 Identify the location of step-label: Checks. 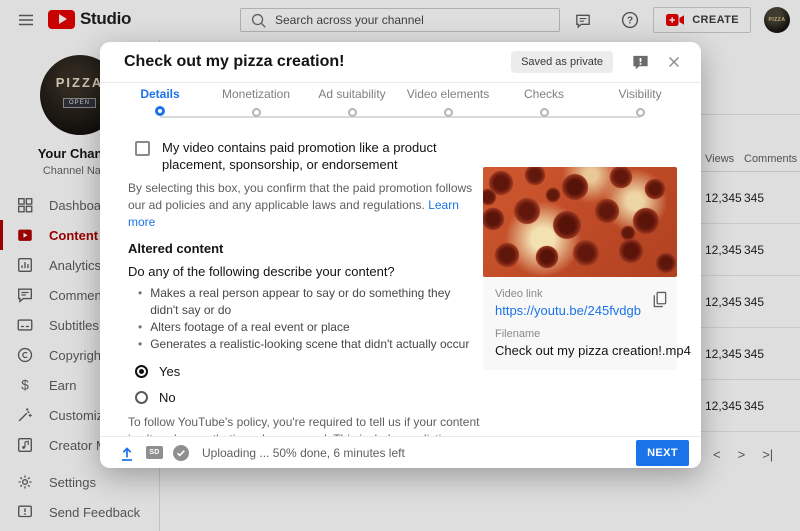
(543, 94).